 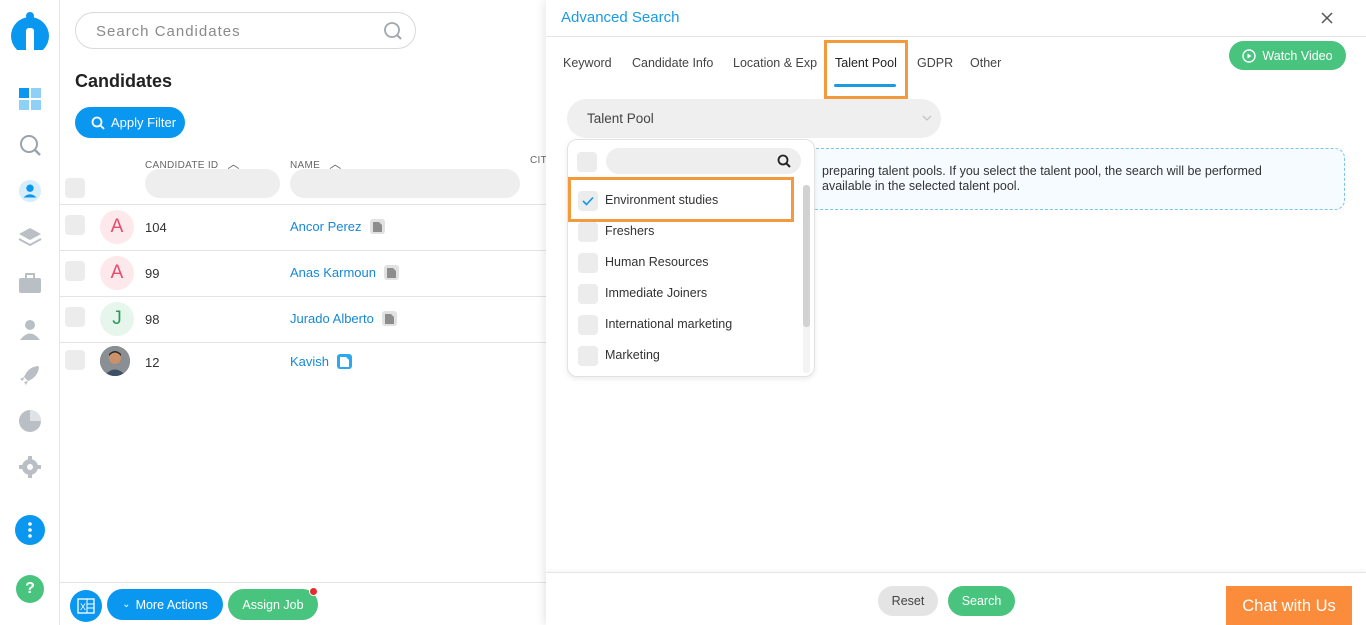 I want to click on play-icon, so click(x=1249, y=55).